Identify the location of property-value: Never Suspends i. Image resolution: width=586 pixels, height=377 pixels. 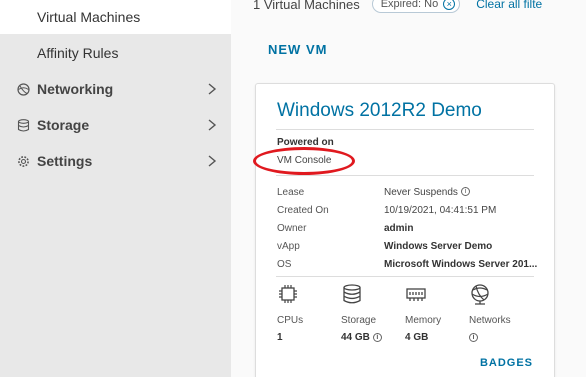
(427, 192).